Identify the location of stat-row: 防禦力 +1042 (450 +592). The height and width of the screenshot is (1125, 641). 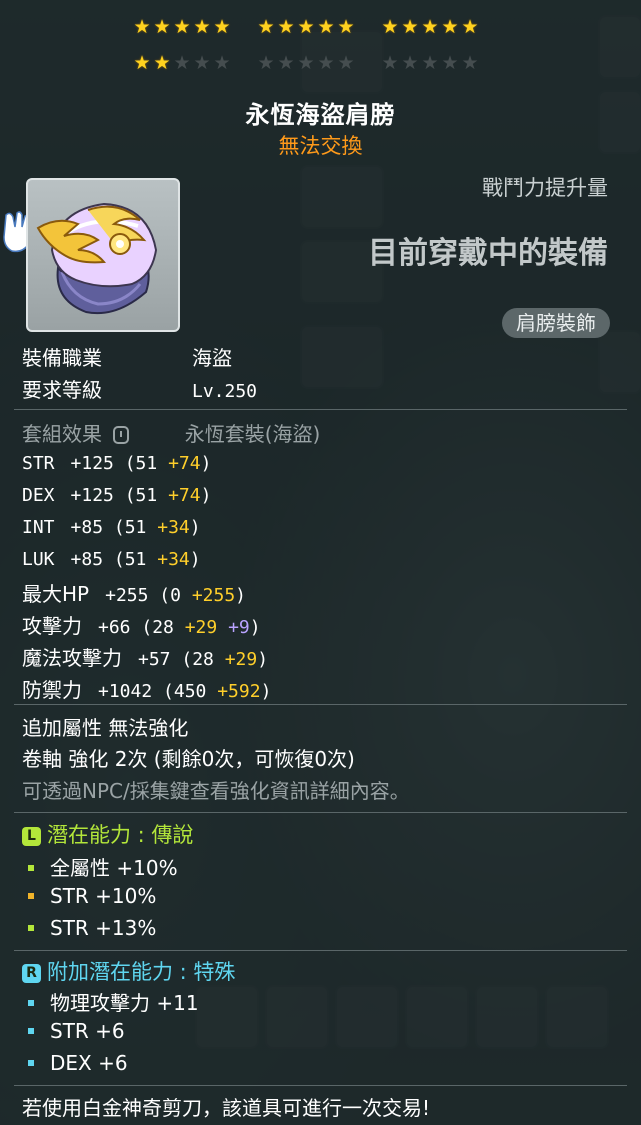
(146, 688).